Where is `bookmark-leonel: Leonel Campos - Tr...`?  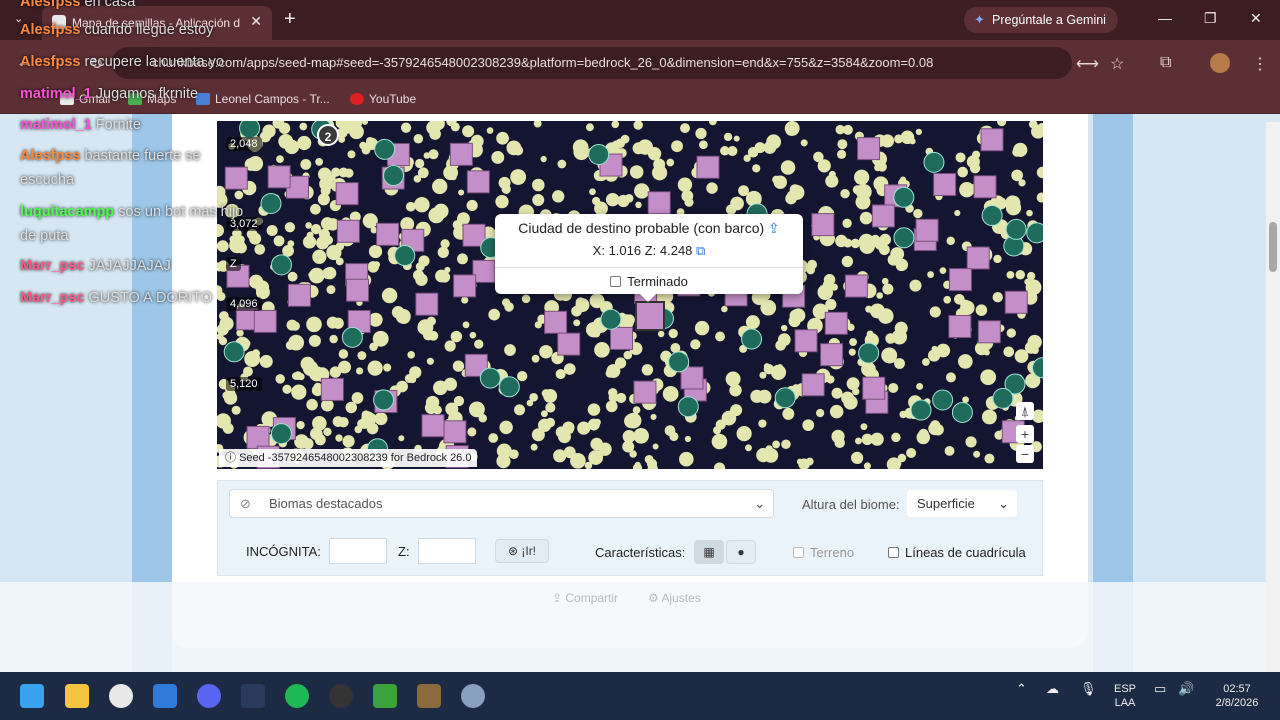 bookmark-leonel: Leonel Campos - Tr... is located at coordinates (263, 99).